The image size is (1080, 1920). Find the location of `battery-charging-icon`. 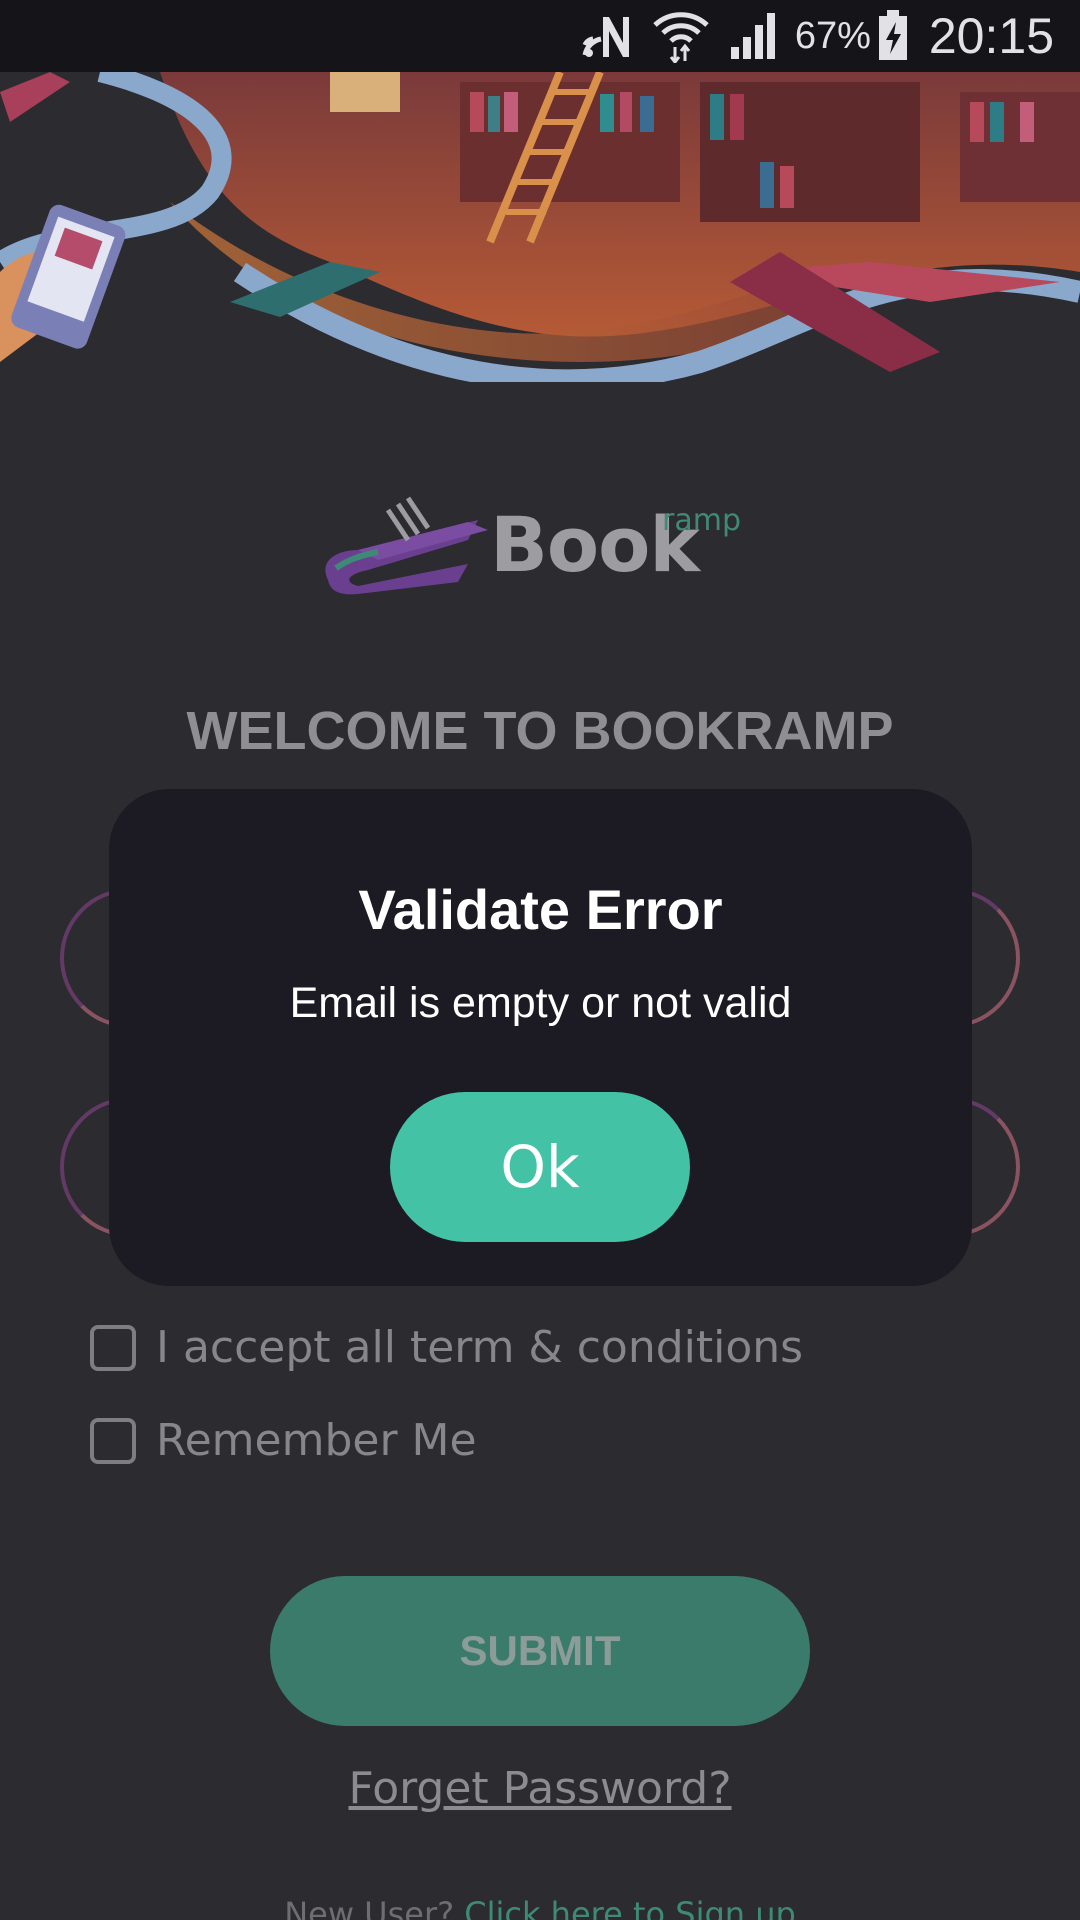

battery-charging-icon is located at coordinates (893, 36).